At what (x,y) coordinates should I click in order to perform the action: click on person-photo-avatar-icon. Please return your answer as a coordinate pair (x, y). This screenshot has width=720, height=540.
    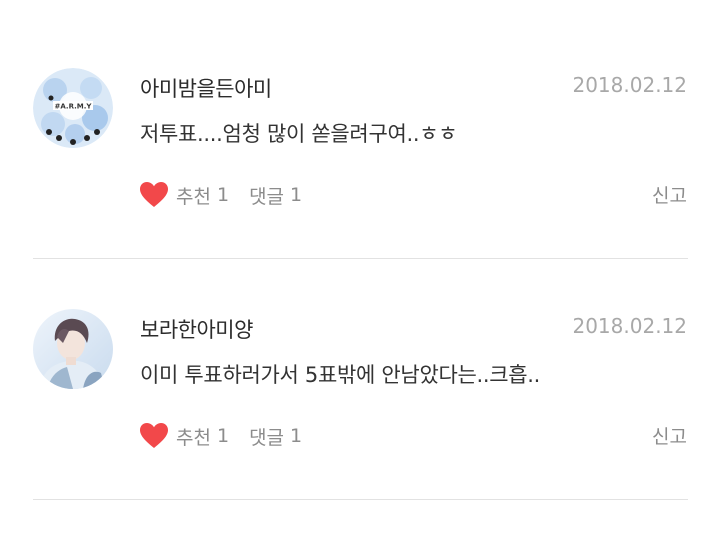
    Looking at the image, I should click on (73, 349).